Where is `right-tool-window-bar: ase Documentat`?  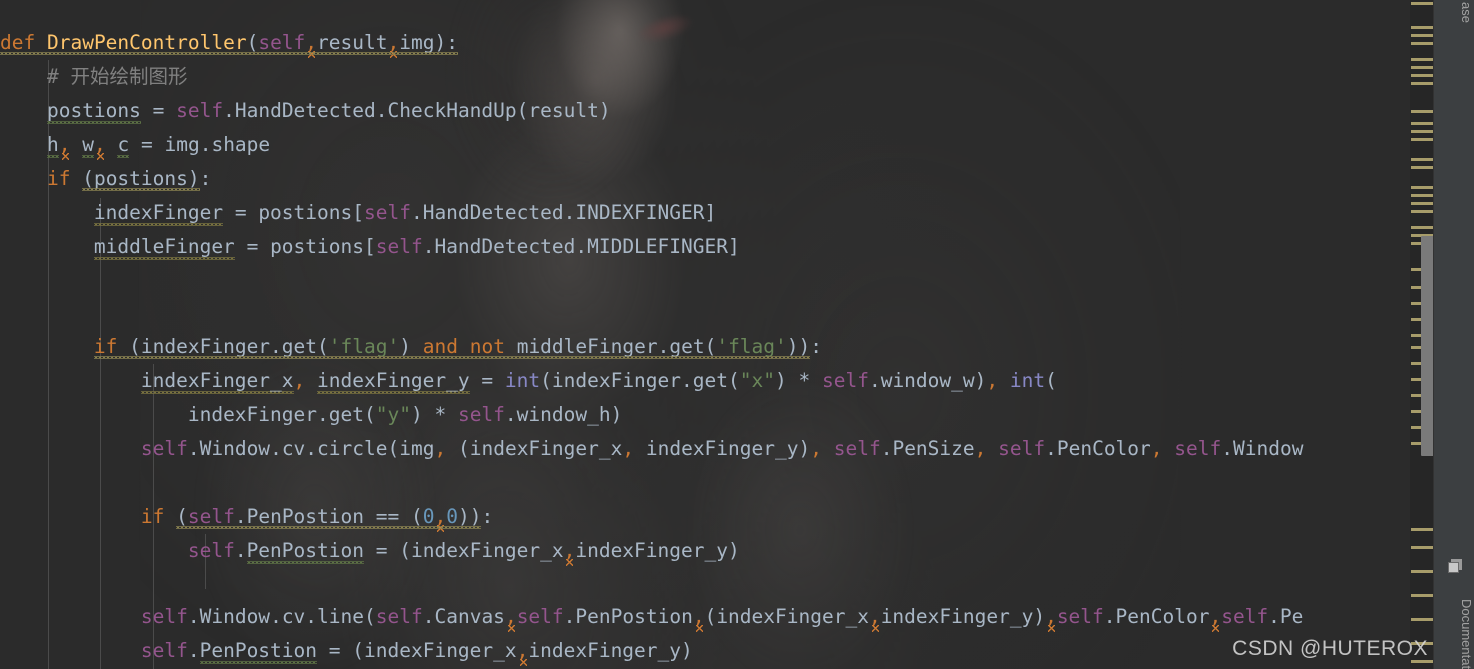 right-tool-window-bar: ase Documentat is located at coordinates (1453, 334).